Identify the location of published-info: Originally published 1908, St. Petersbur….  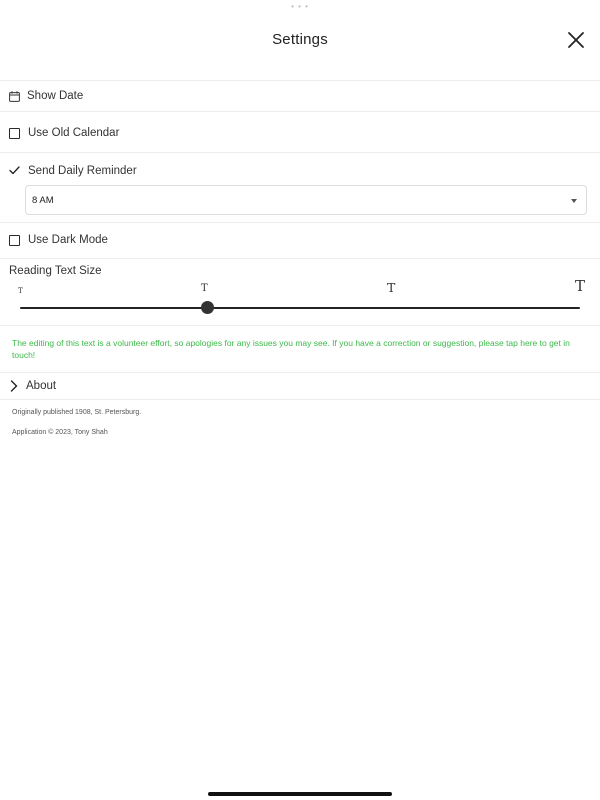
(77, 412).